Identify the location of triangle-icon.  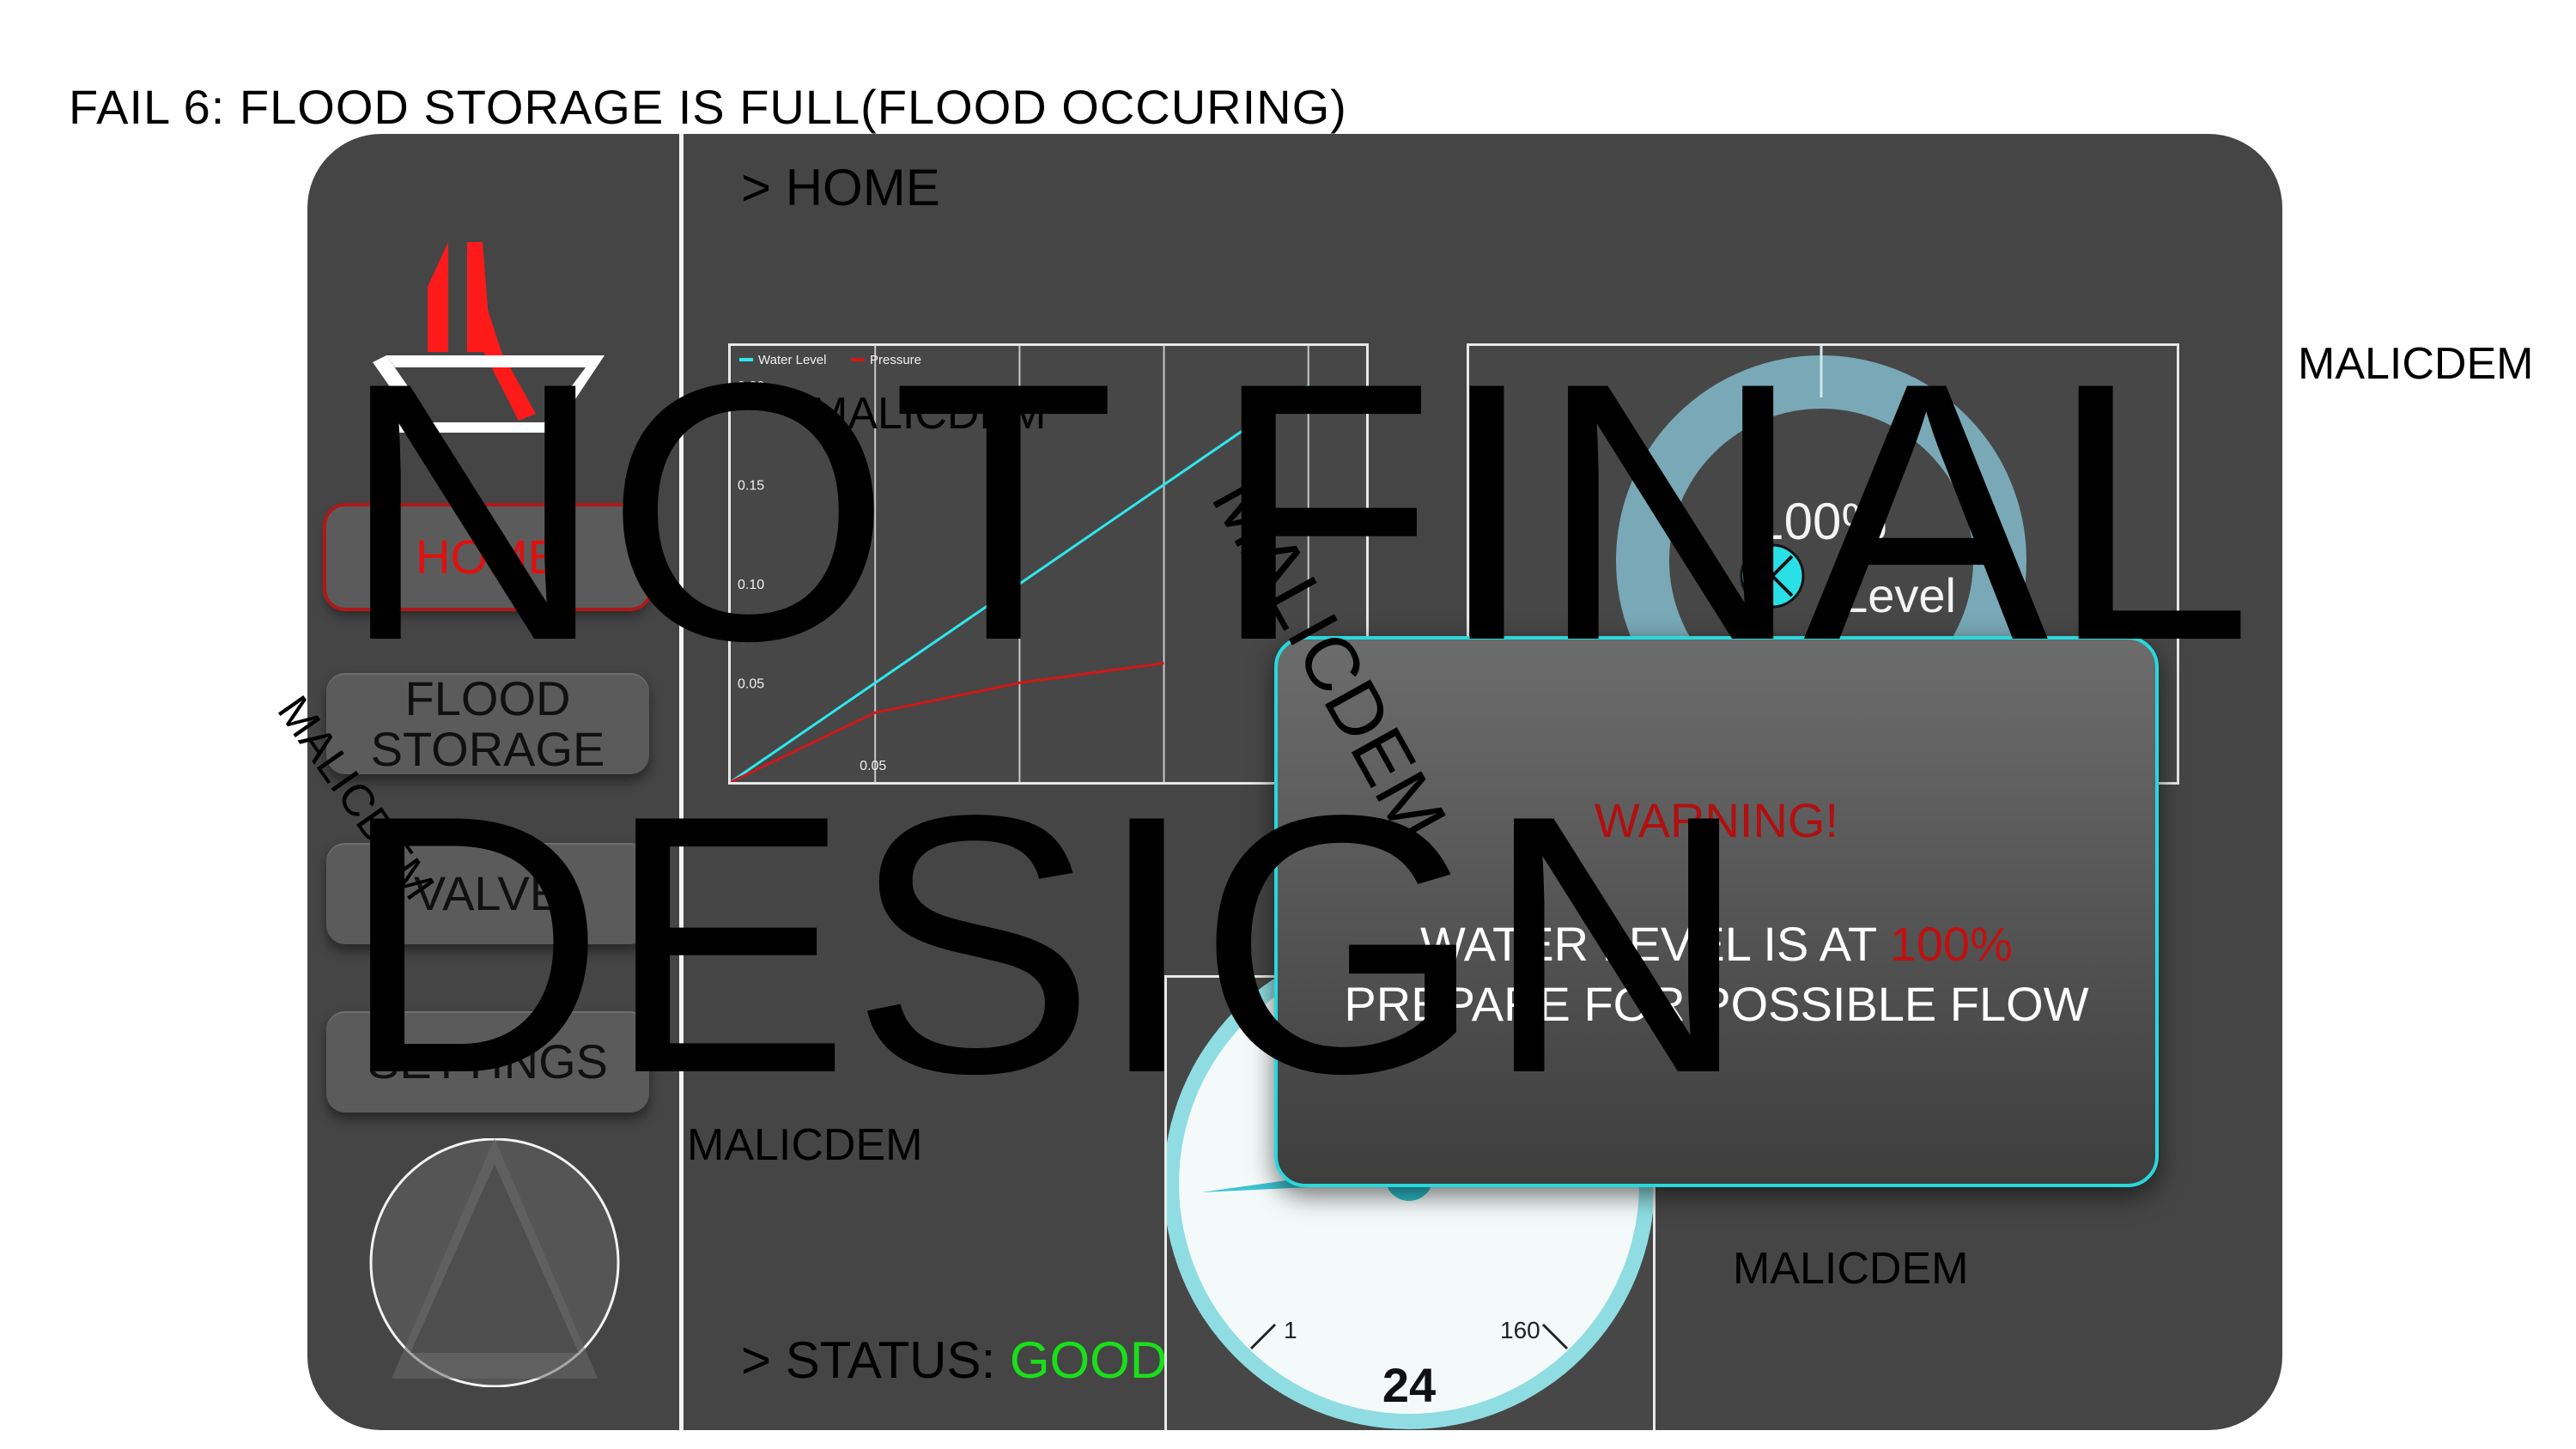
(494, 1262).